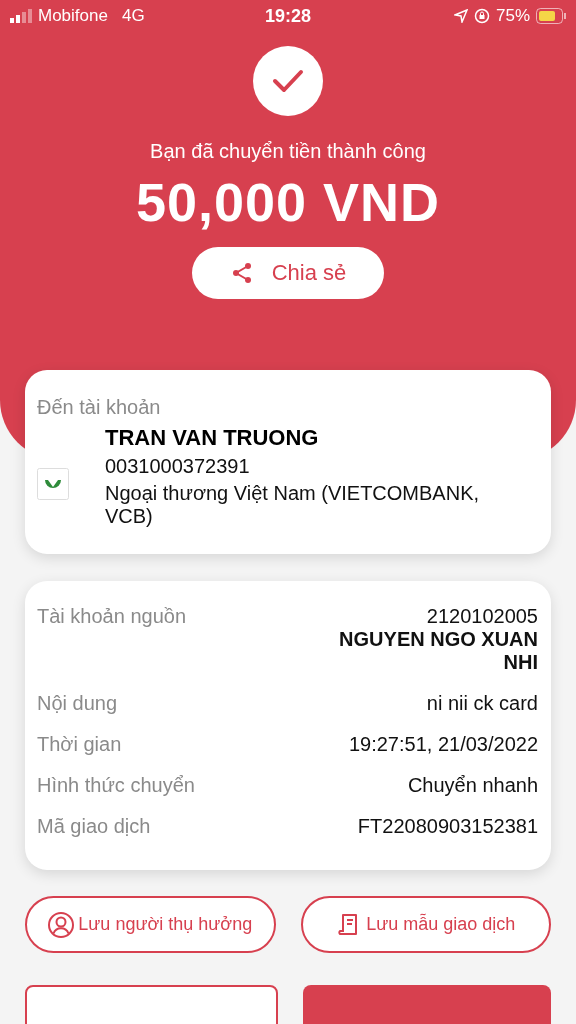 The height and width of the screenshot is (1024, 576). Describe the element at coordinates (79, 744) in the screenshot. I see `detail-label: Thời gian` at that location.